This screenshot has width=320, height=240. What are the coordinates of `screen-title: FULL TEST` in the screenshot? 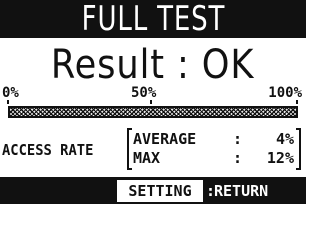 It's located at (153, 19).